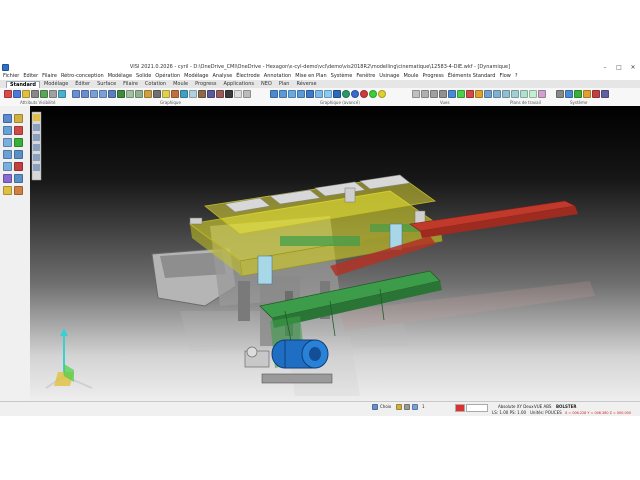 This screenshot has width=640, height=480. I want to click on options-icon, so click(569, 94).